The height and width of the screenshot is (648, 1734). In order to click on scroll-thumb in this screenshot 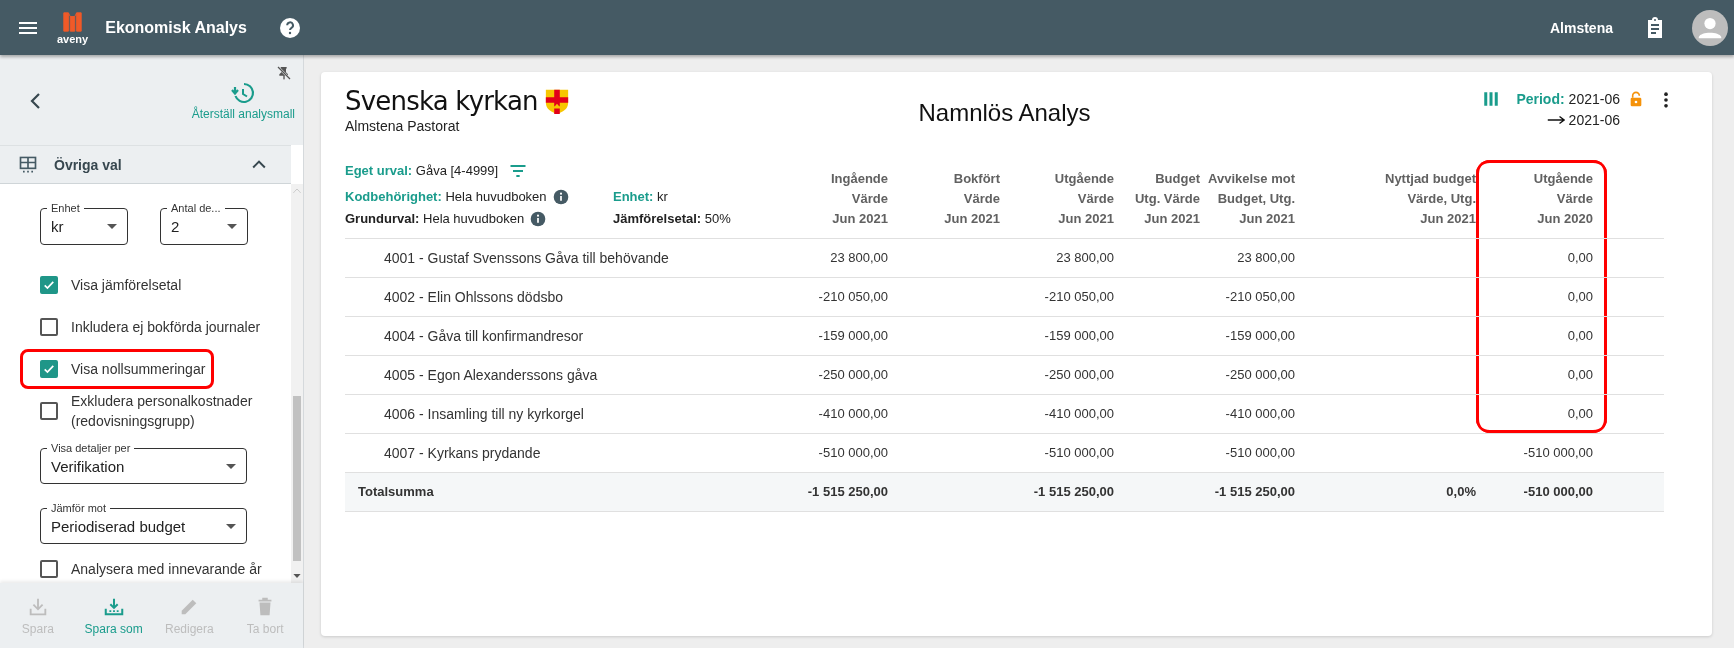, I will do `click(297, 478)`.